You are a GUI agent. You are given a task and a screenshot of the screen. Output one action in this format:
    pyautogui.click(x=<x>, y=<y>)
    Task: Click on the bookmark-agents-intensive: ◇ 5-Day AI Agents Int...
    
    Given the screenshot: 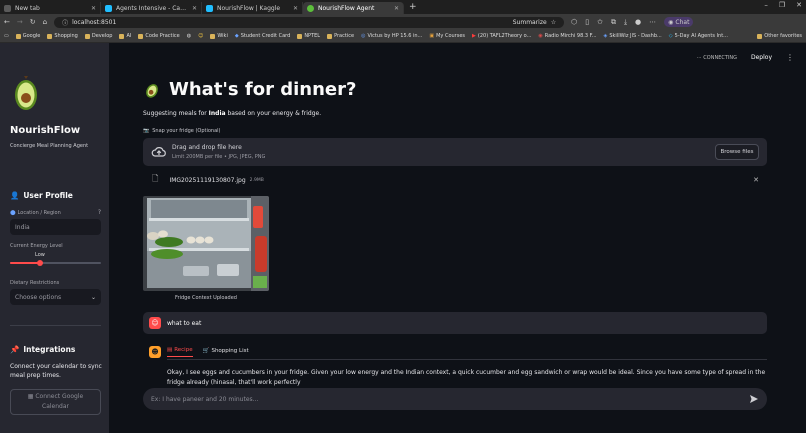 What is the action you would take?
    pyautogui.click(x=698, y=36)
    